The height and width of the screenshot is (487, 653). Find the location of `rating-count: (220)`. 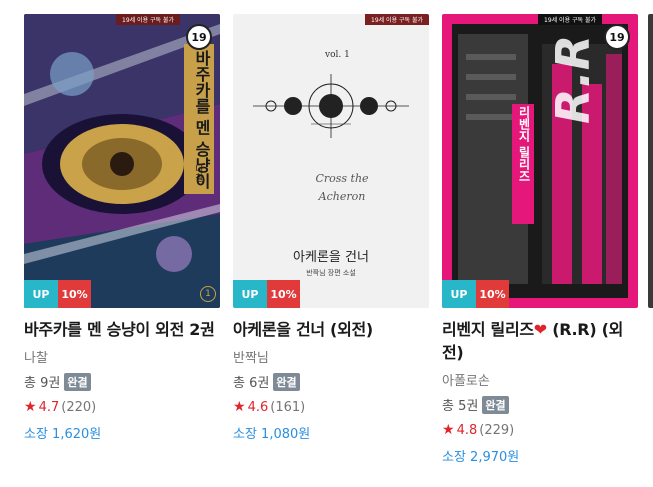

rating-count: (220) is located at coordinates (79, 407).